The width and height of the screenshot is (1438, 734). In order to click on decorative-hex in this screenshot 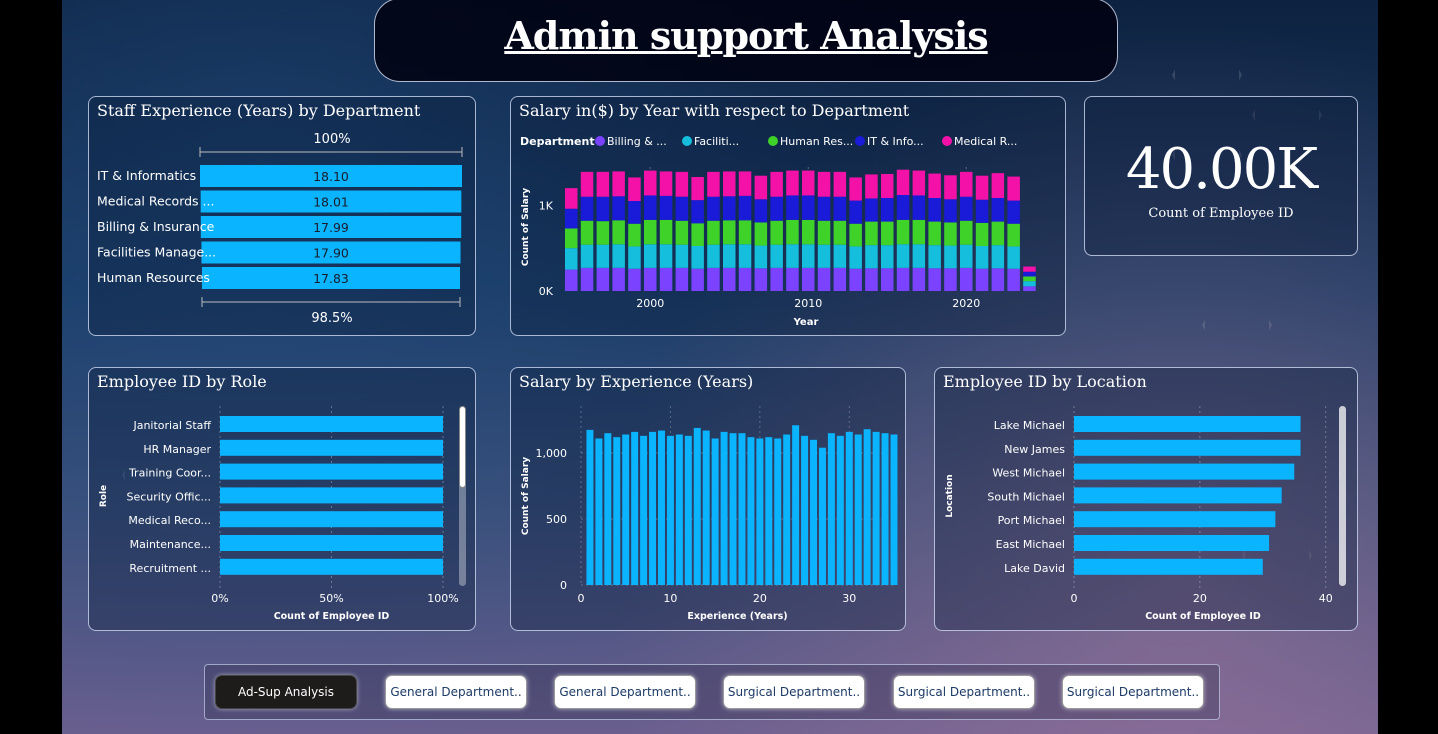, I will do `click(1237, 325)`.